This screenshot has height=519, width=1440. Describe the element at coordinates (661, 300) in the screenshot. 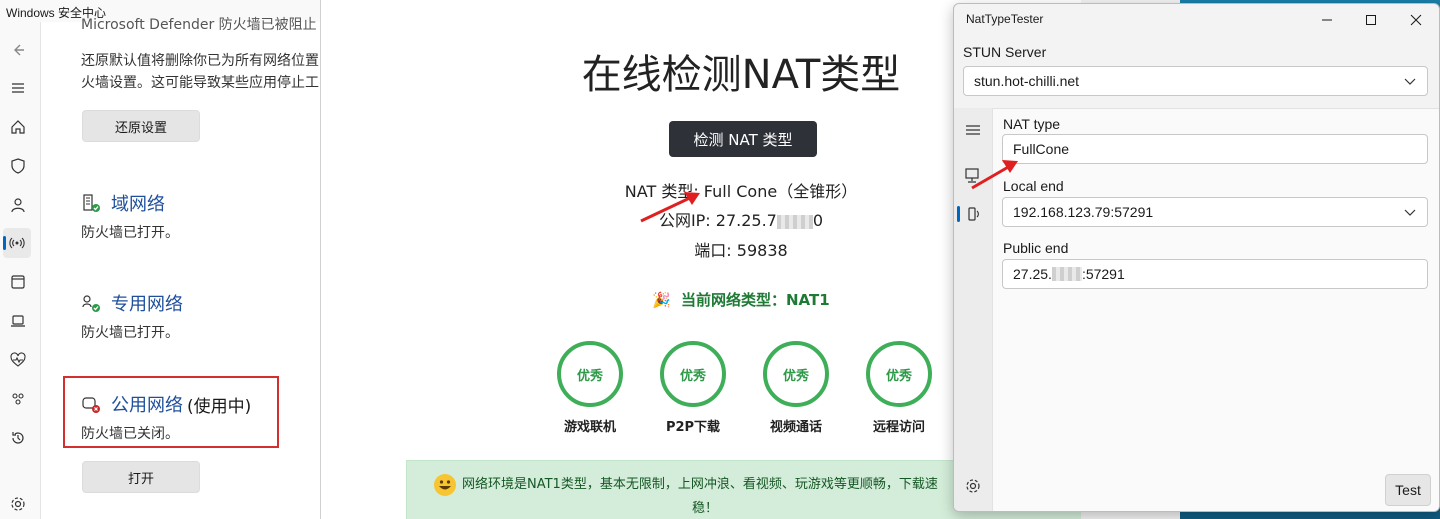

I see `party-popper-icon: 🎉` at that location.